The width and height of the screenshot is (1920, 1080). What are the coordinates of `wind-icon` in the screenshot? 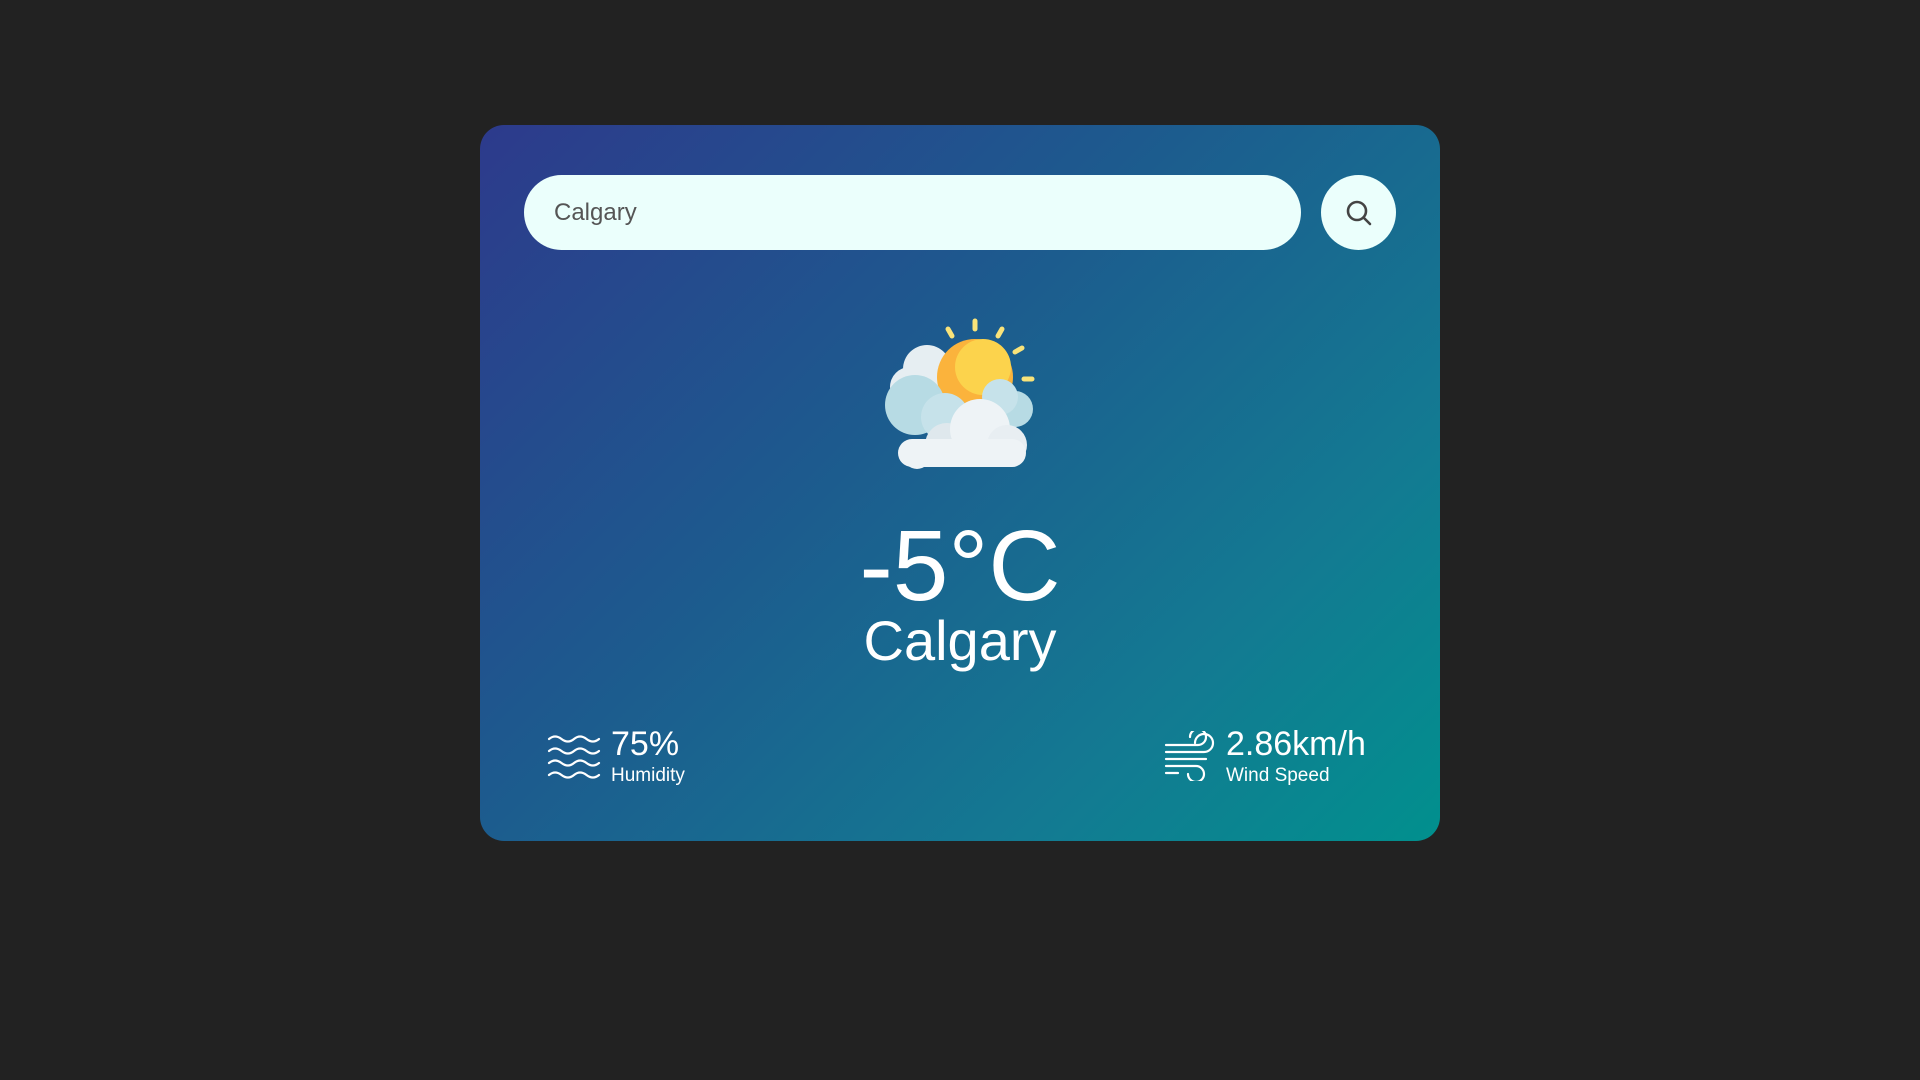 It's located at (1189, 756).